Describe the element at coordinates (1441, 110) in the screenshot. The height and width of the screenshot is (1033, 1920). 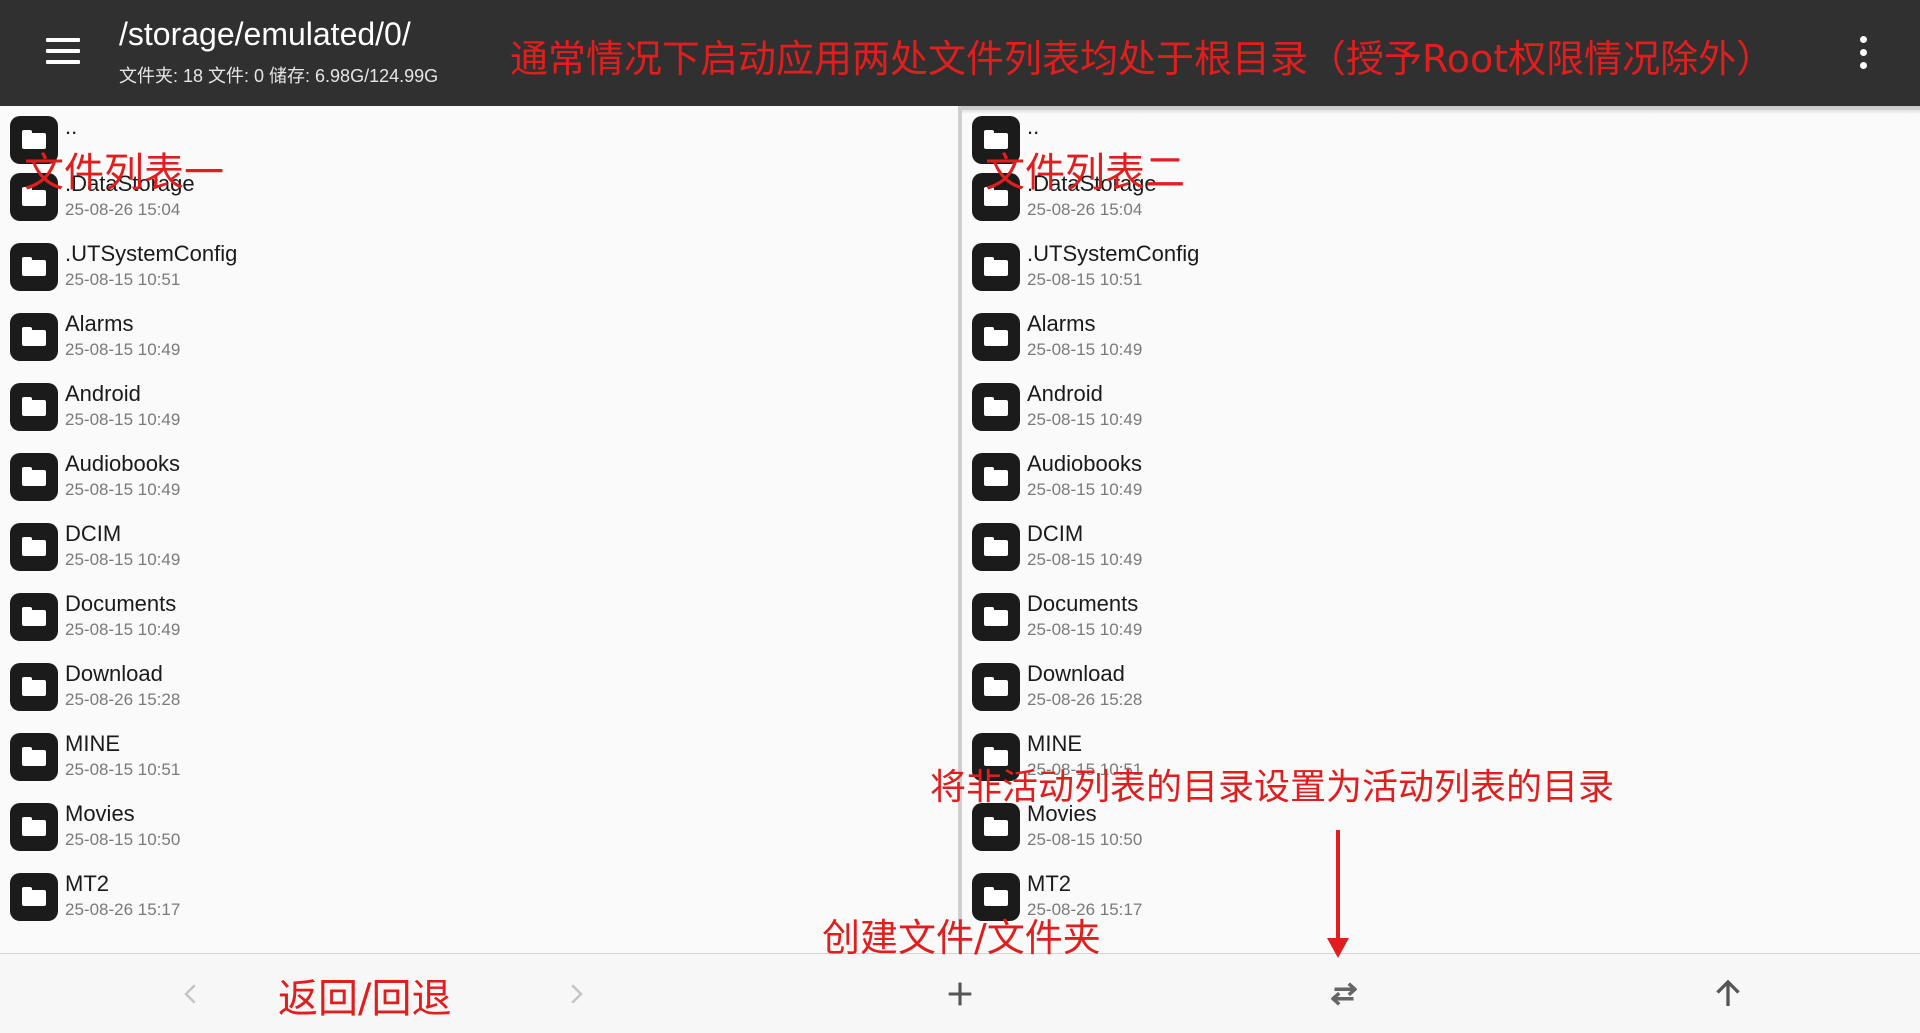
I see `panel-top-shadow` at that location.